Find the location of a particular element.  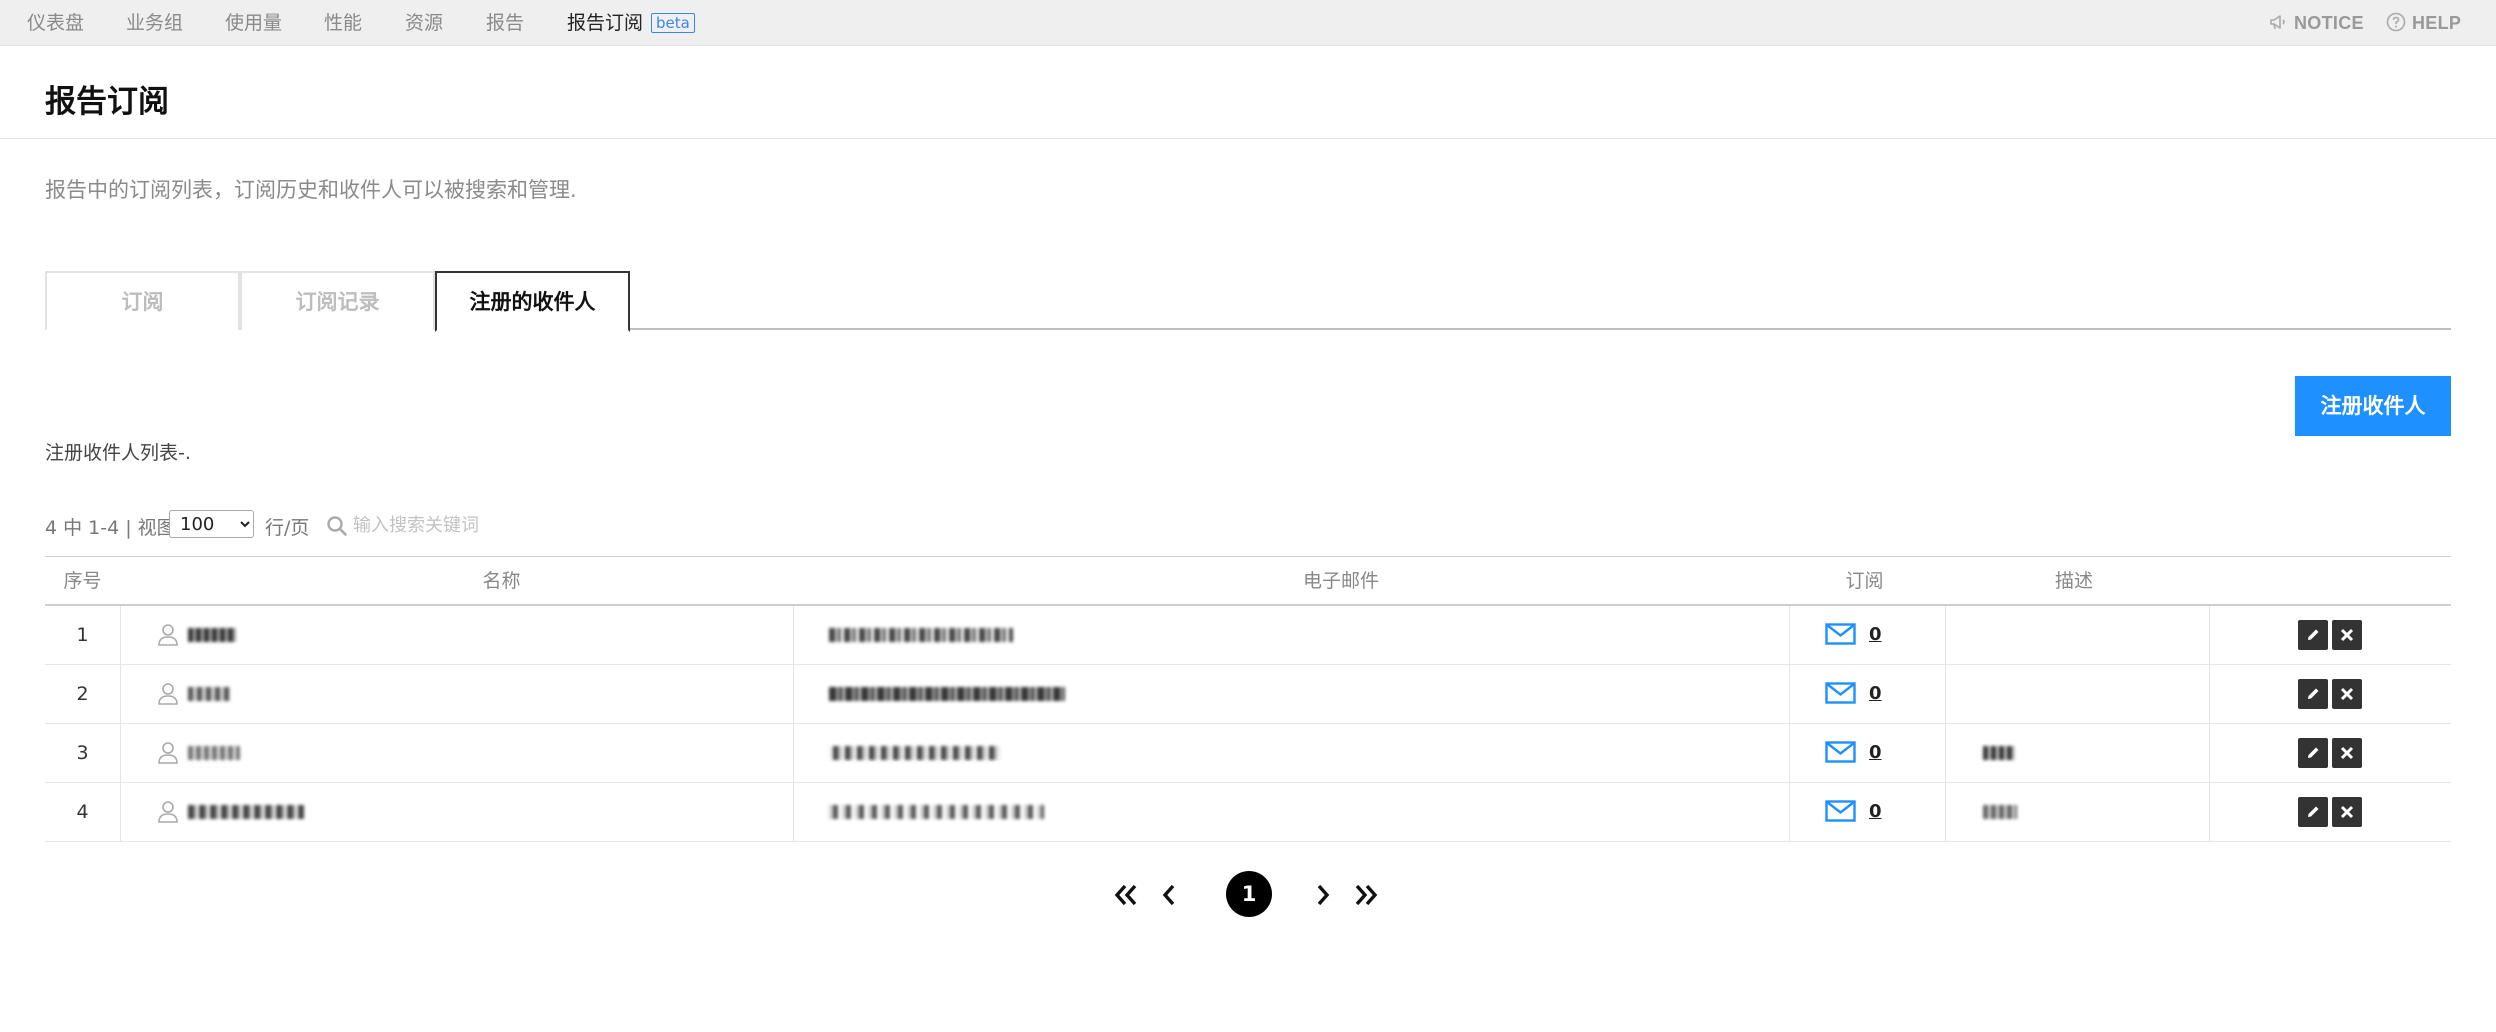

rows-per-page-label: 行/页 is located at coordinates (287, 528).